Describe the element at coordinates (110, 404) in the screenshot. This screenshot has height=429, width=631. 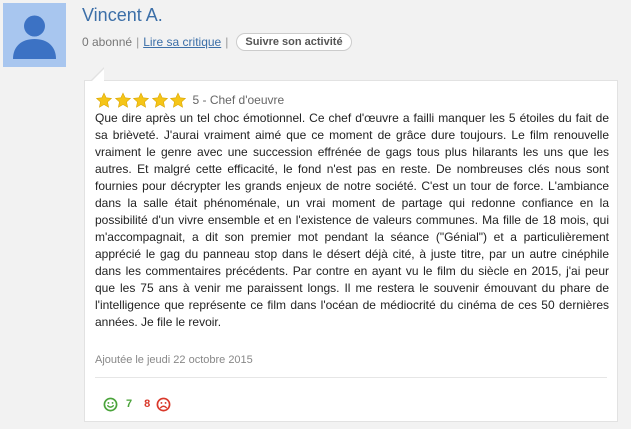
I see `smiley-happy-icon` at that location.